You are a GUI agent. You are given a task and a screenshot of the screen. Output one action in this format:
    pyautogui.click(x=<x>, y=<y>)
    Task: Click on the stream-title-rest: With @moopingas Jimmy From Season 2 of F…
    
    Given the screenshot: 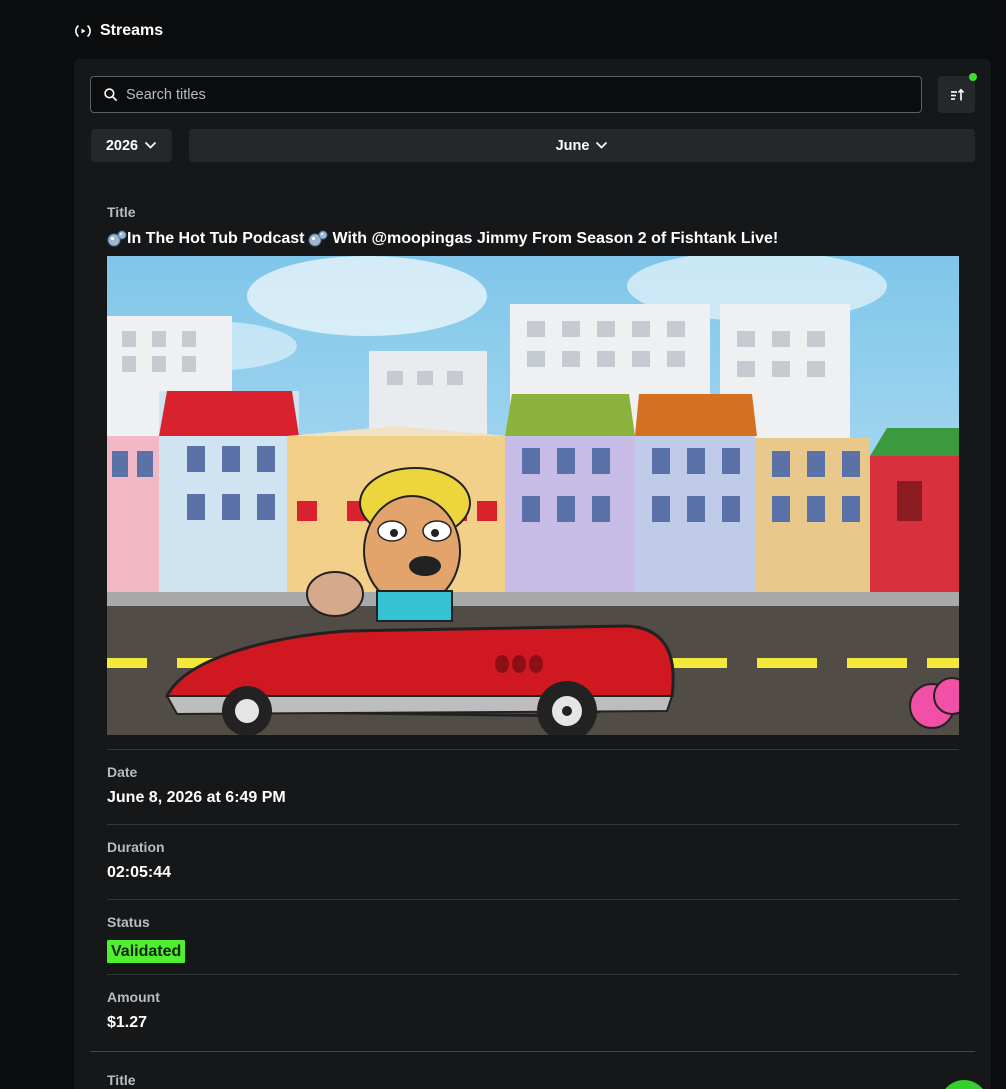 What is the action you would take?
    pyautogui.click(x=555, y=238)
    